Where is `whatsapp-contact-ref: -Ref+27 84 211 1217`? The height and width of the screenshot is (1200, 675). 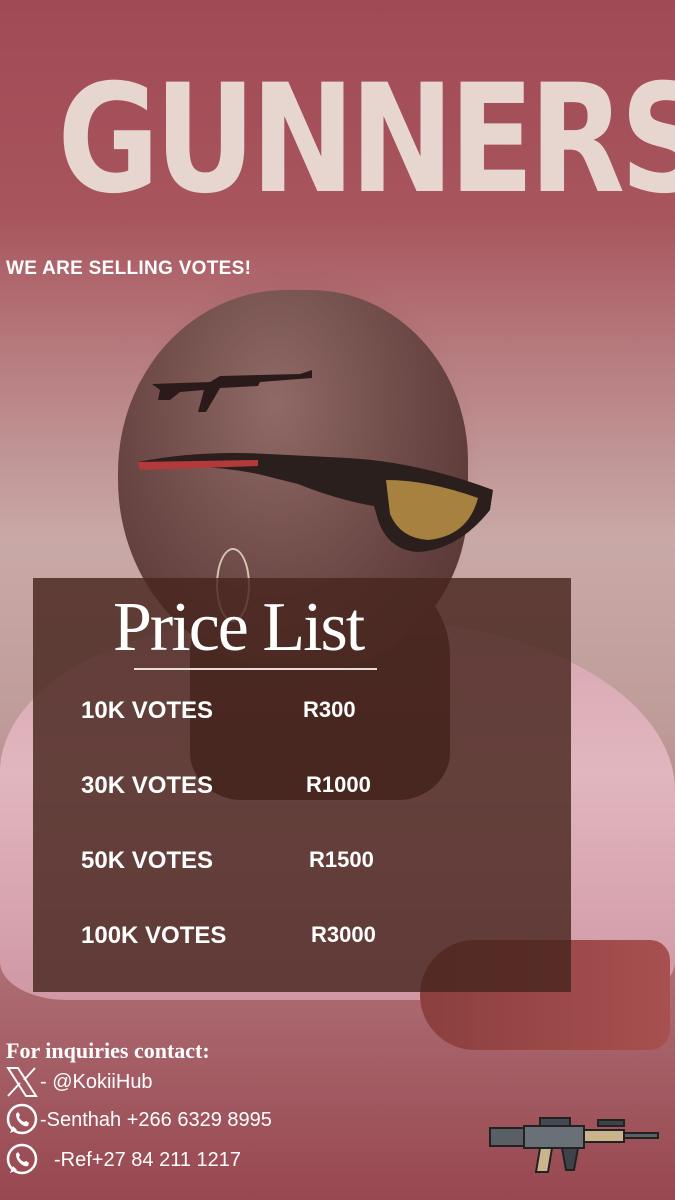
whatsapp-contact-ref: -Ref+27 84 211 1217 is located at coordinates (122, 1160).